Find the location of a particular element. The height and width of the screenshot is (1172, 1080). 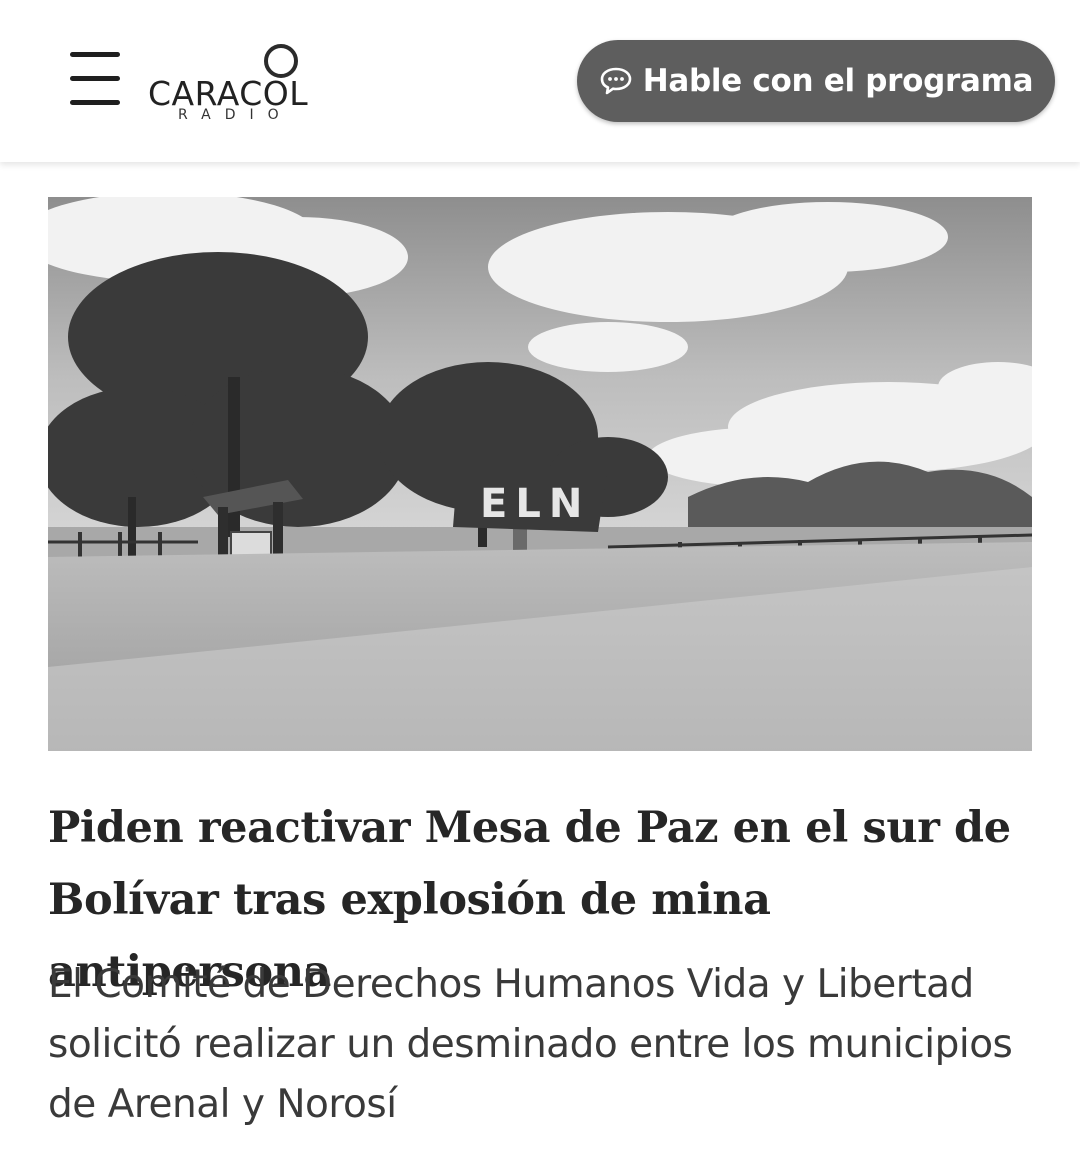

logo-ring-icon is located at coordinates (281, 61).